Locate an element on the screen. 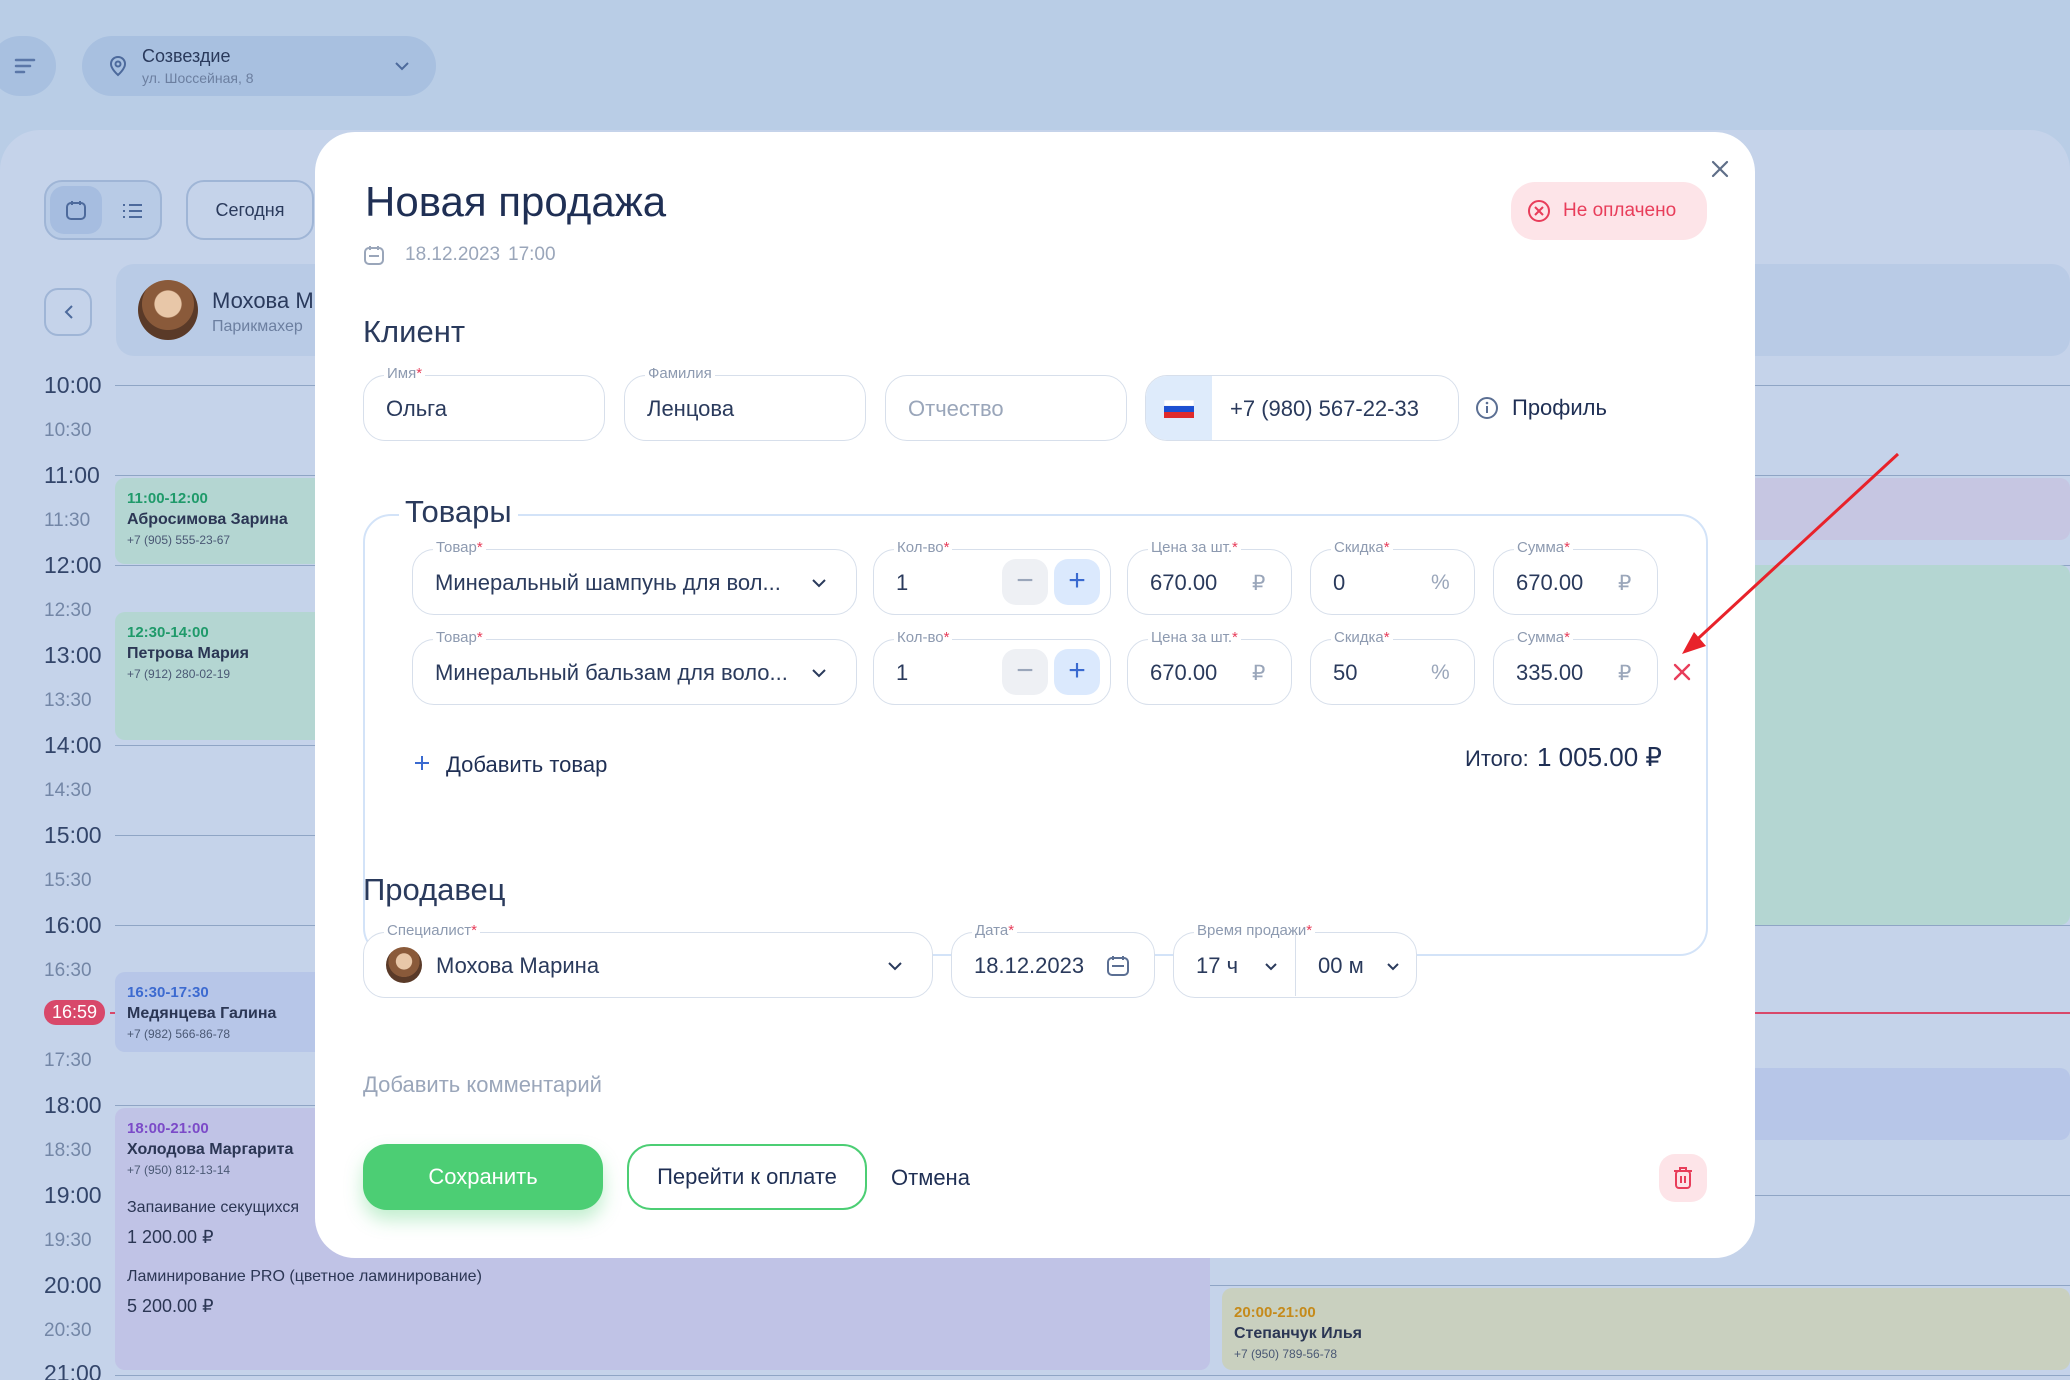 This screenshot has width=2070, height=1380. close-circle-icon is located at coordinates (1539, 211).